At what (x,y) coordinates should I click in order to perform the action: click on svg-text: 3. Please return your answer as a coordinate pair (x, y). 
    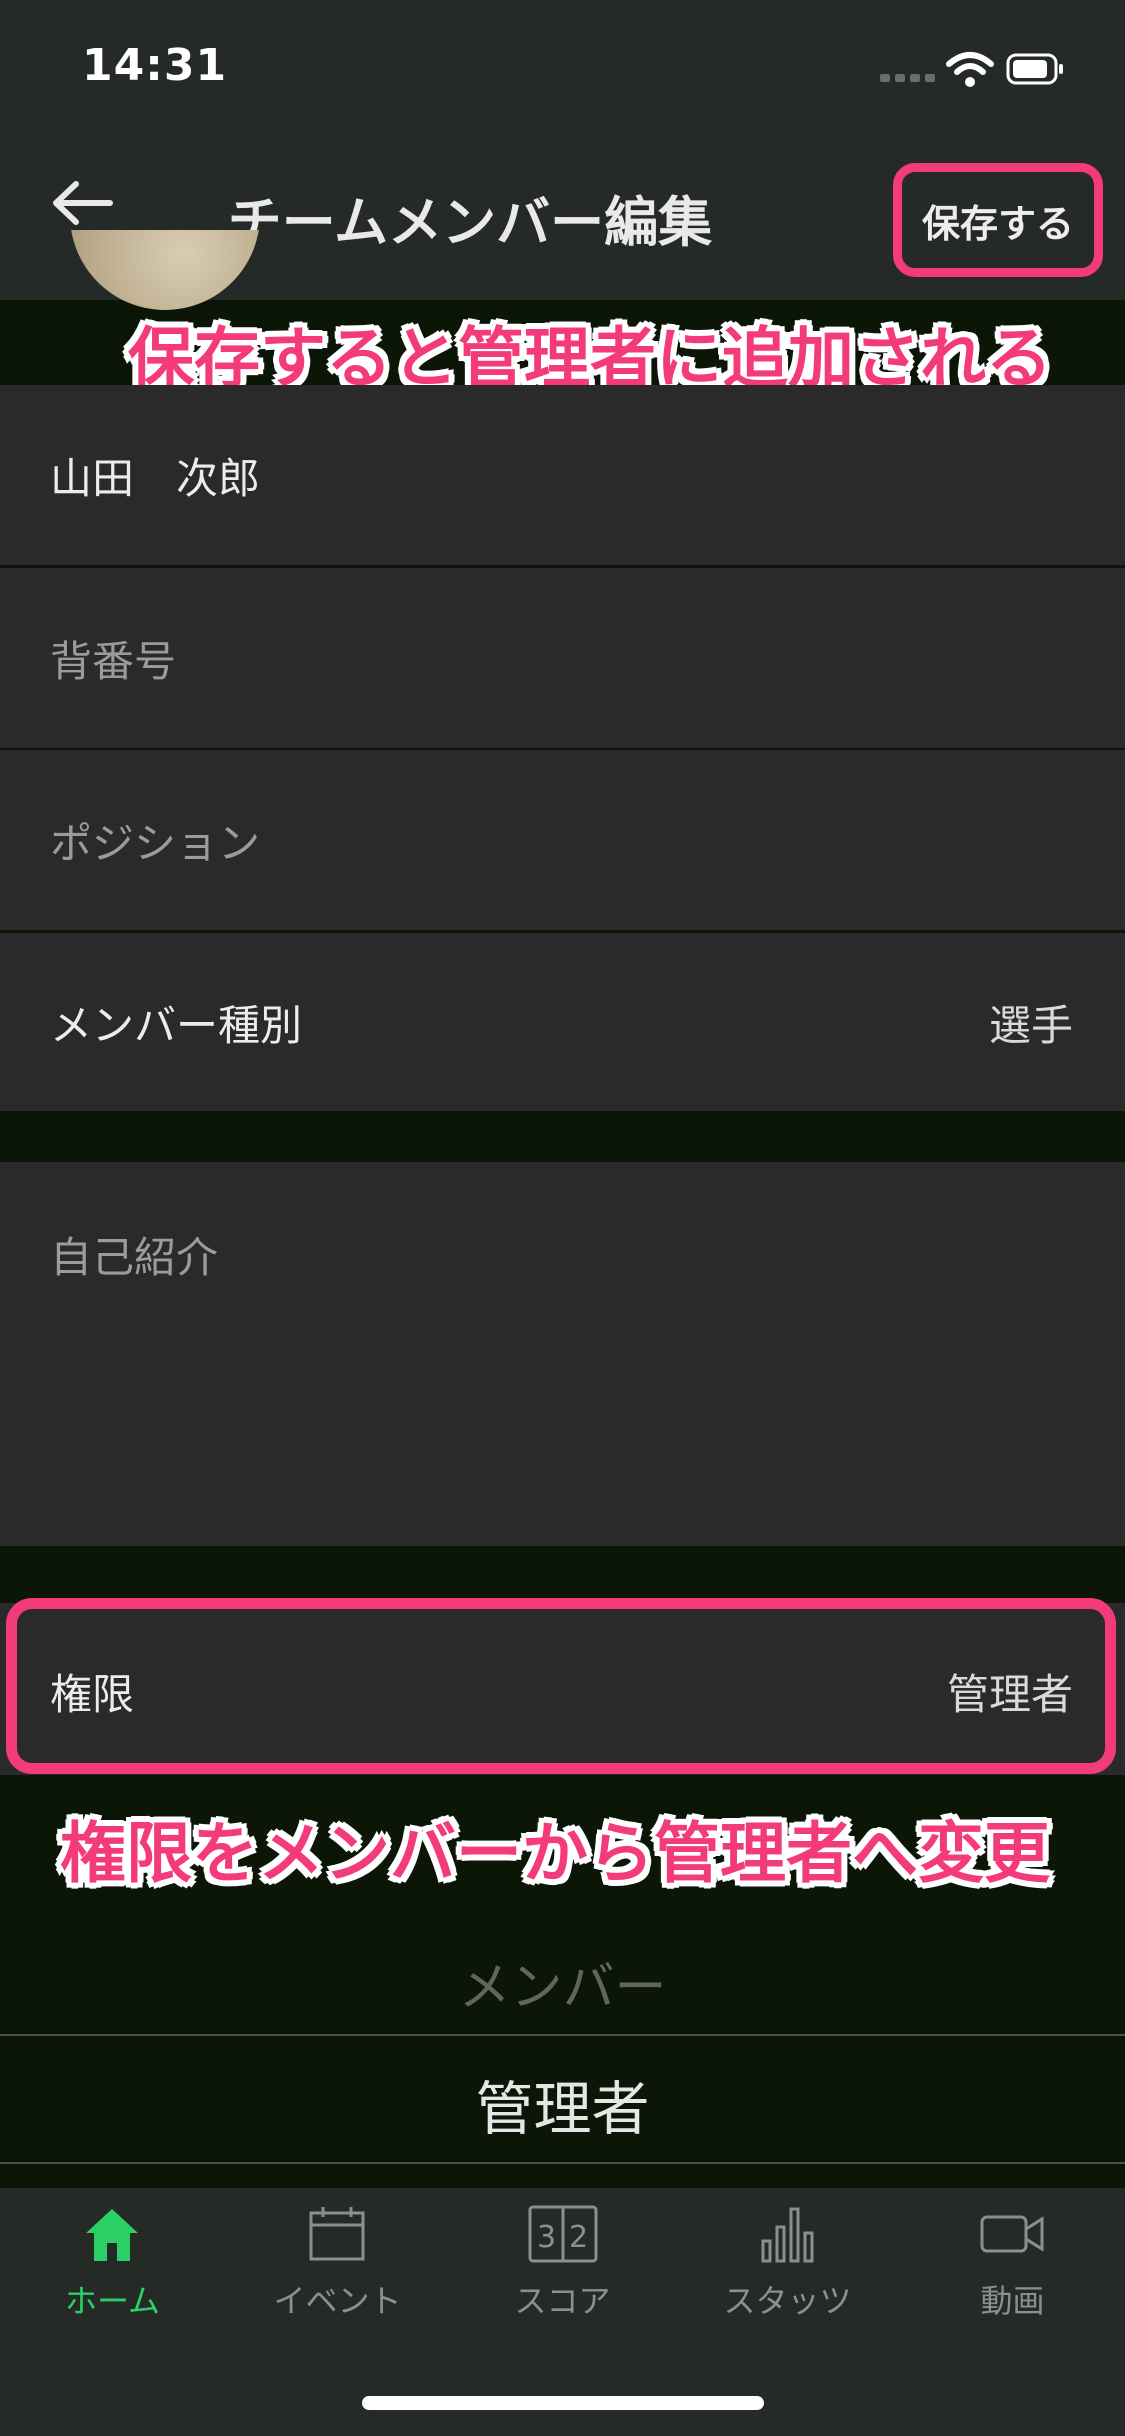
    Looking at the image, I should click on (546, 2237).